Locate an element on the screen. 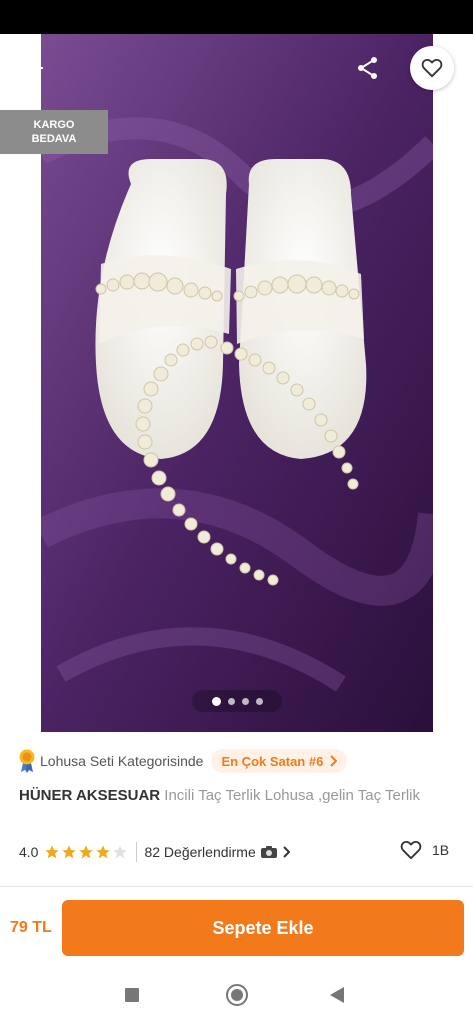 Image resolution: width=473 pixels, height=1024 pixels. rating-value: 4.0 is located at coordinates (29, 852).